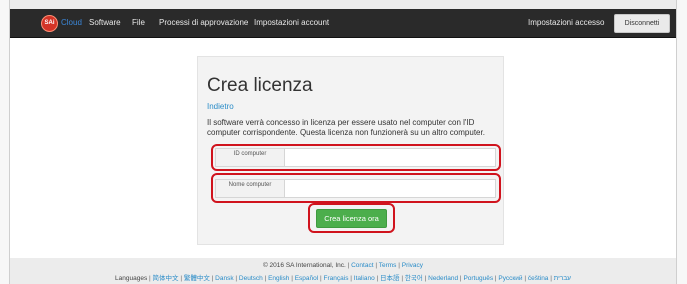  Describe the element at coordinates (642, 23) in the screenshot. I see `disconnect-button: Disconnetti` at that location.